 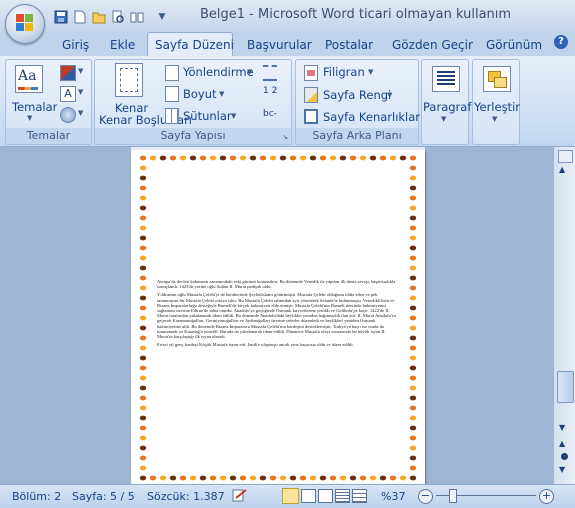 I want to click on page-setup-launcher-icon: ↘, so click(x=285, y=137).